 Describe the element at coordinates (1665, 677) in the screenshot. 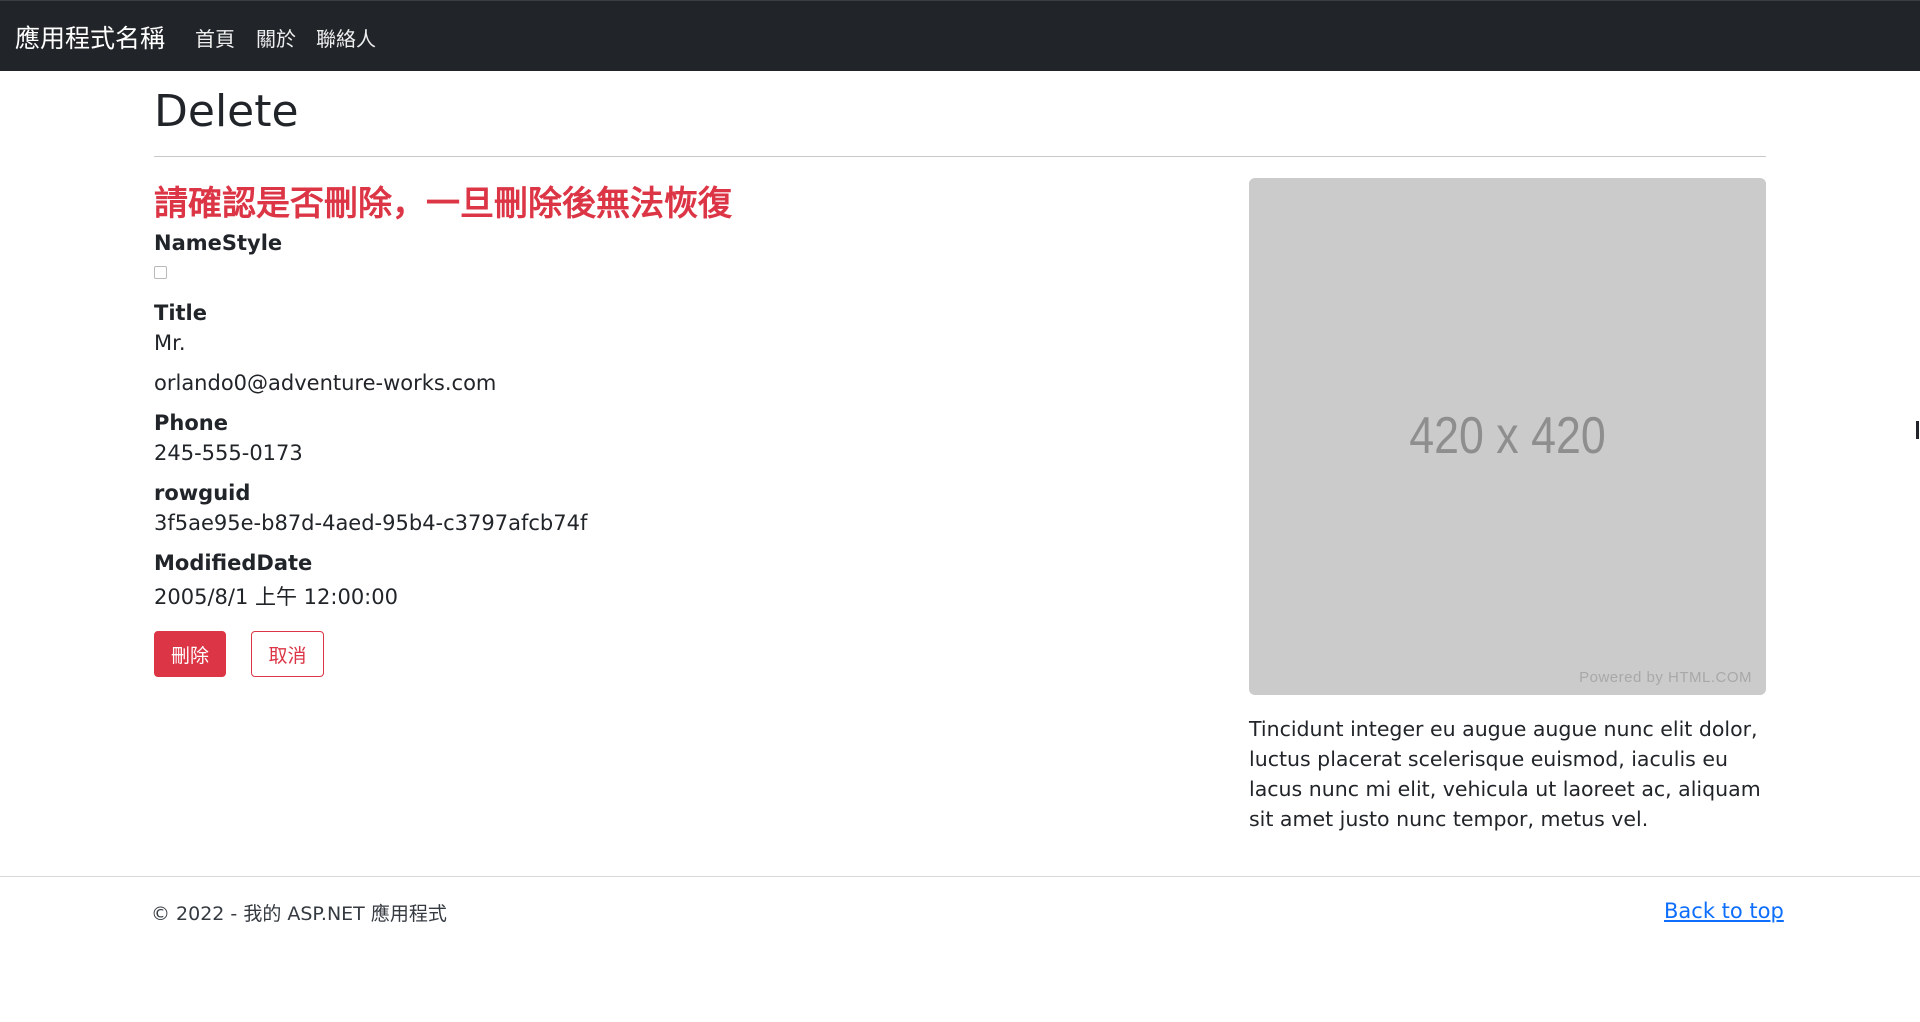

I see `placeholder-powered-text: Powered by HTML.COM` at that location.